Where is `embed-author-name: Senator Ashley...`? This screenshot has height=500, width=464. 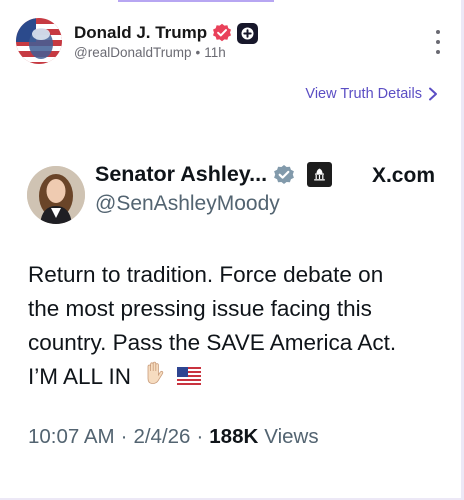 embed-author-name: Senator Ashley... is located at coordinates (181, 174).